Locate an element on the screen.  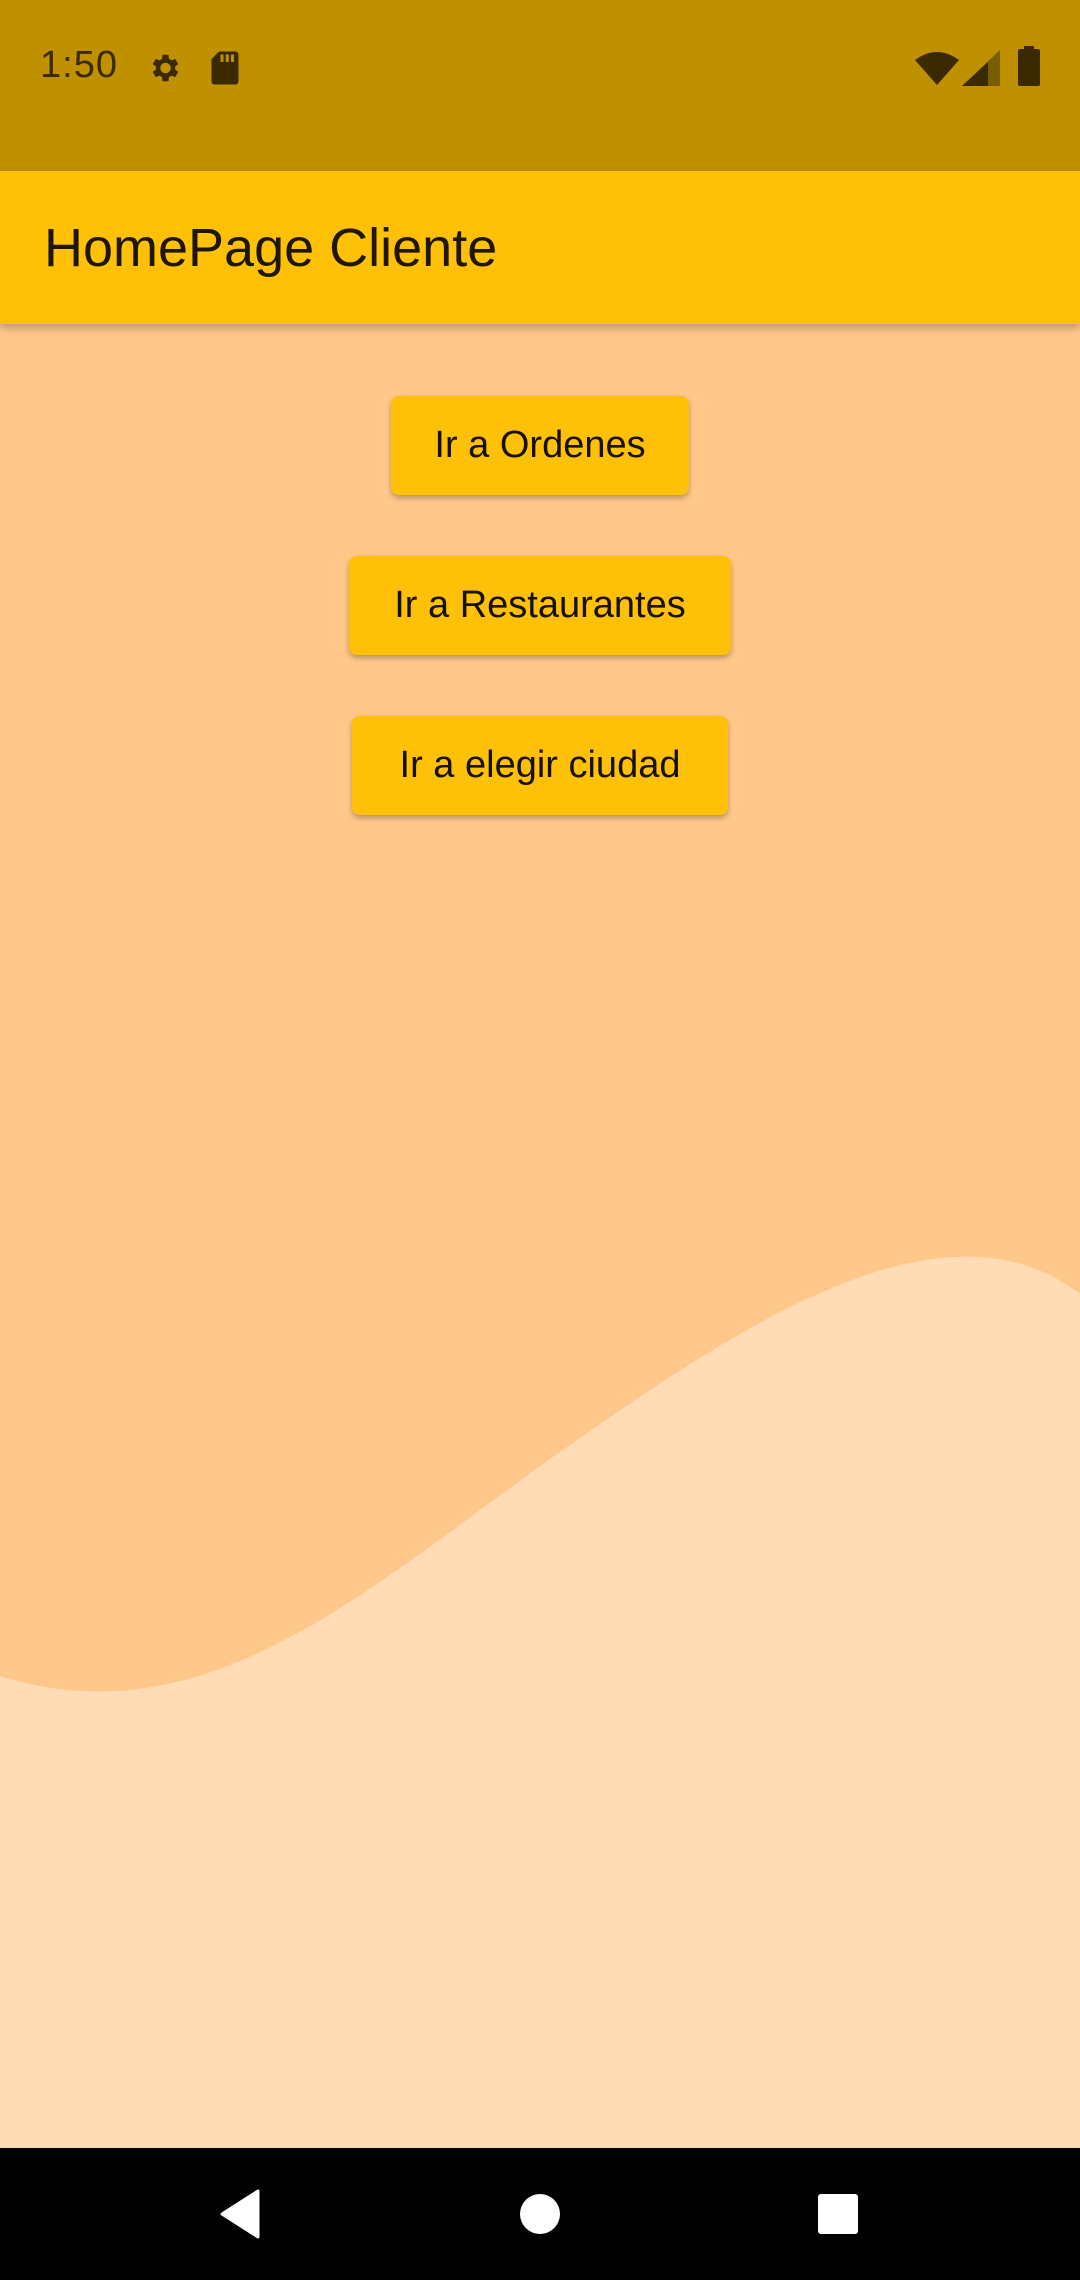
back-button is located at coordinates (240, 2214).